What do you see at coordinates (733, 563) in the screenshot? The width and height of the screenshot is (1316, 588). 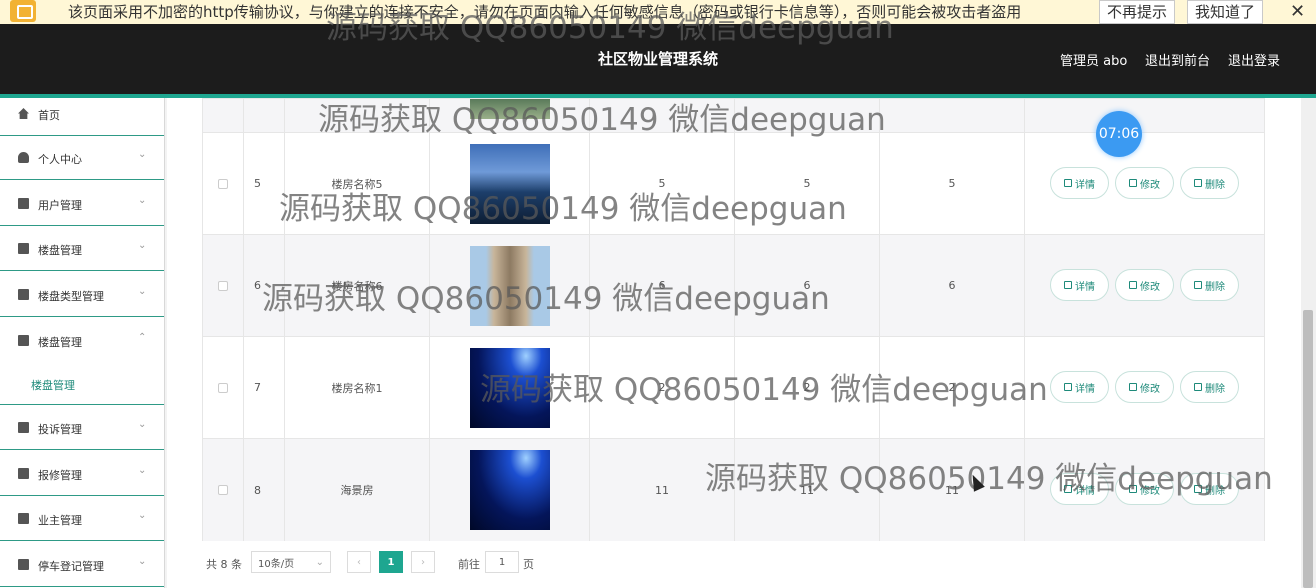 I see `pagination: 共 8 条 10条/页 ⌄ ‹ 1 › 前往 1 页` at bounding box center [733, 563].